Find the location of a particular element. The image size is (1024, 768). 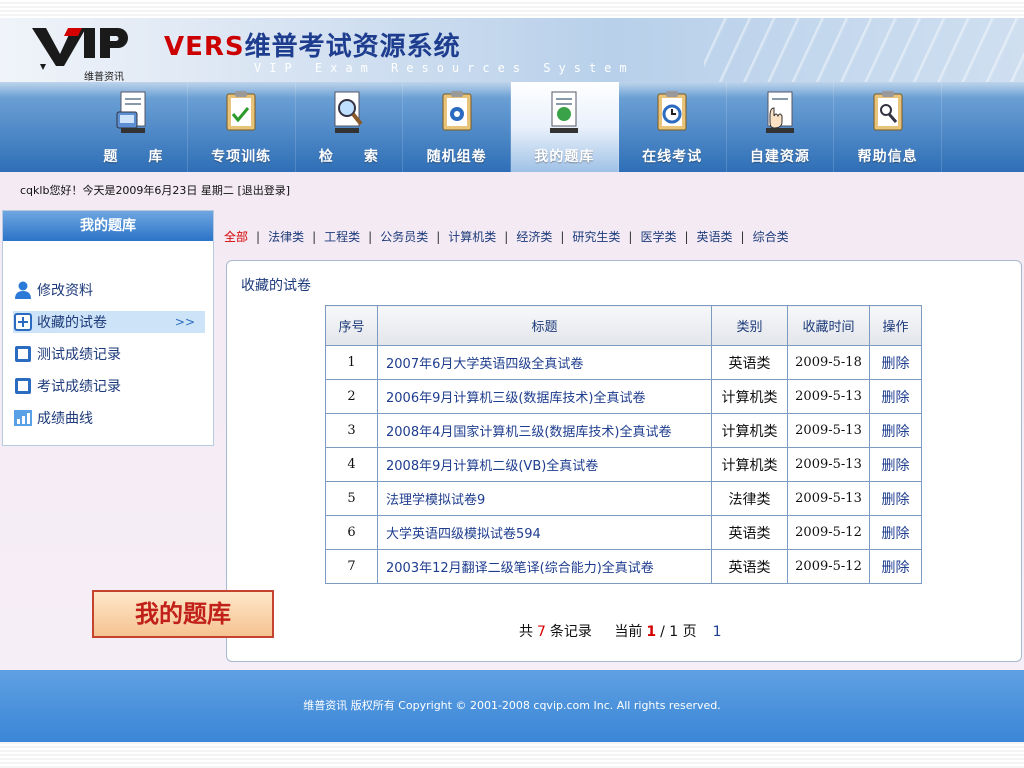

nav-help: 帮助信息 is located at coordinates (888, 127).